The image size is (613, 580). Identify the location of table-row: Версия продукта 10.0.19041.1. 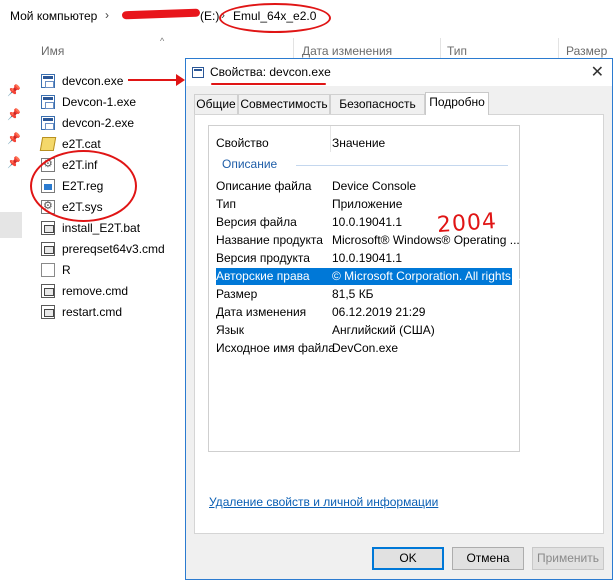
(364, 258).